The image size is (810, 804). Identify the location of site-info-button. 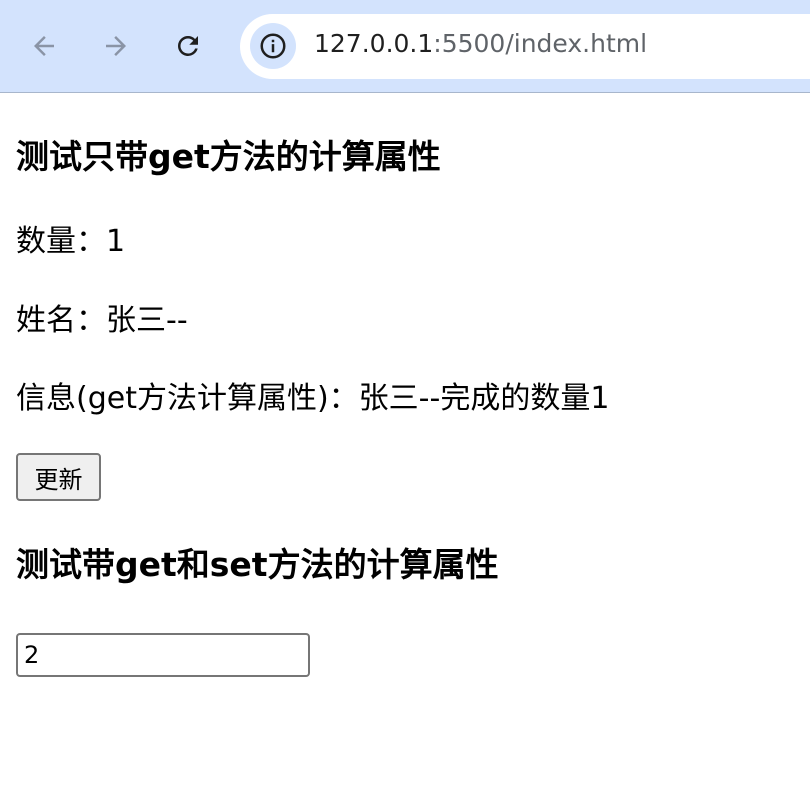
(273, 46).